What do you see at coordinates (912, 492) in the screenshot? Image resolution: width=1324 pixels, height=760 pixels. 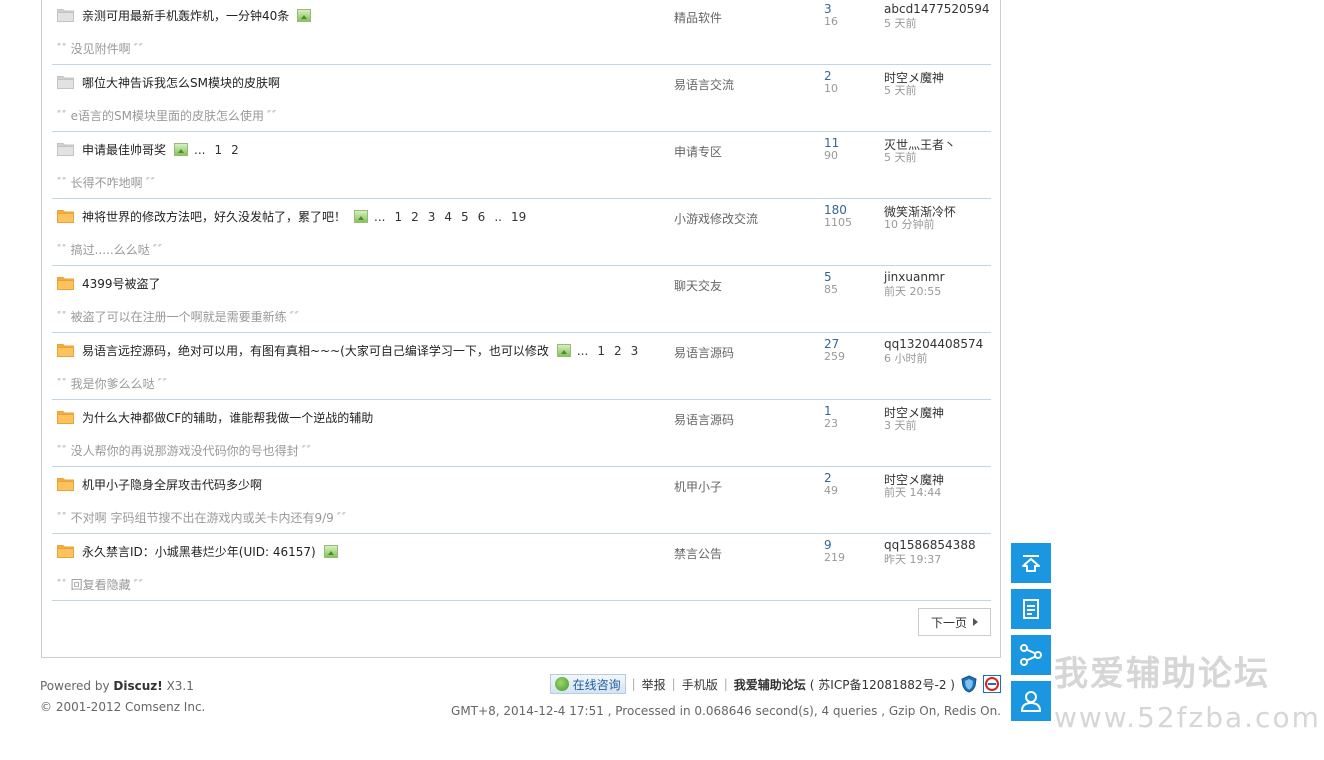 I see `last-post-time: 前天 14:44` at bounding box center [912, 492].